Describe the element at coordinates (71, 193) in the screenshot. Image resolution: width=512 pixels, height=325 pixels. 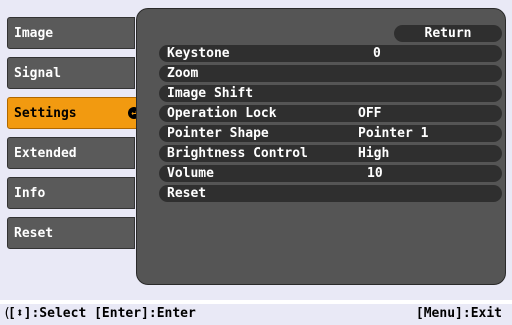
I see `tab-info: Info` at that location.